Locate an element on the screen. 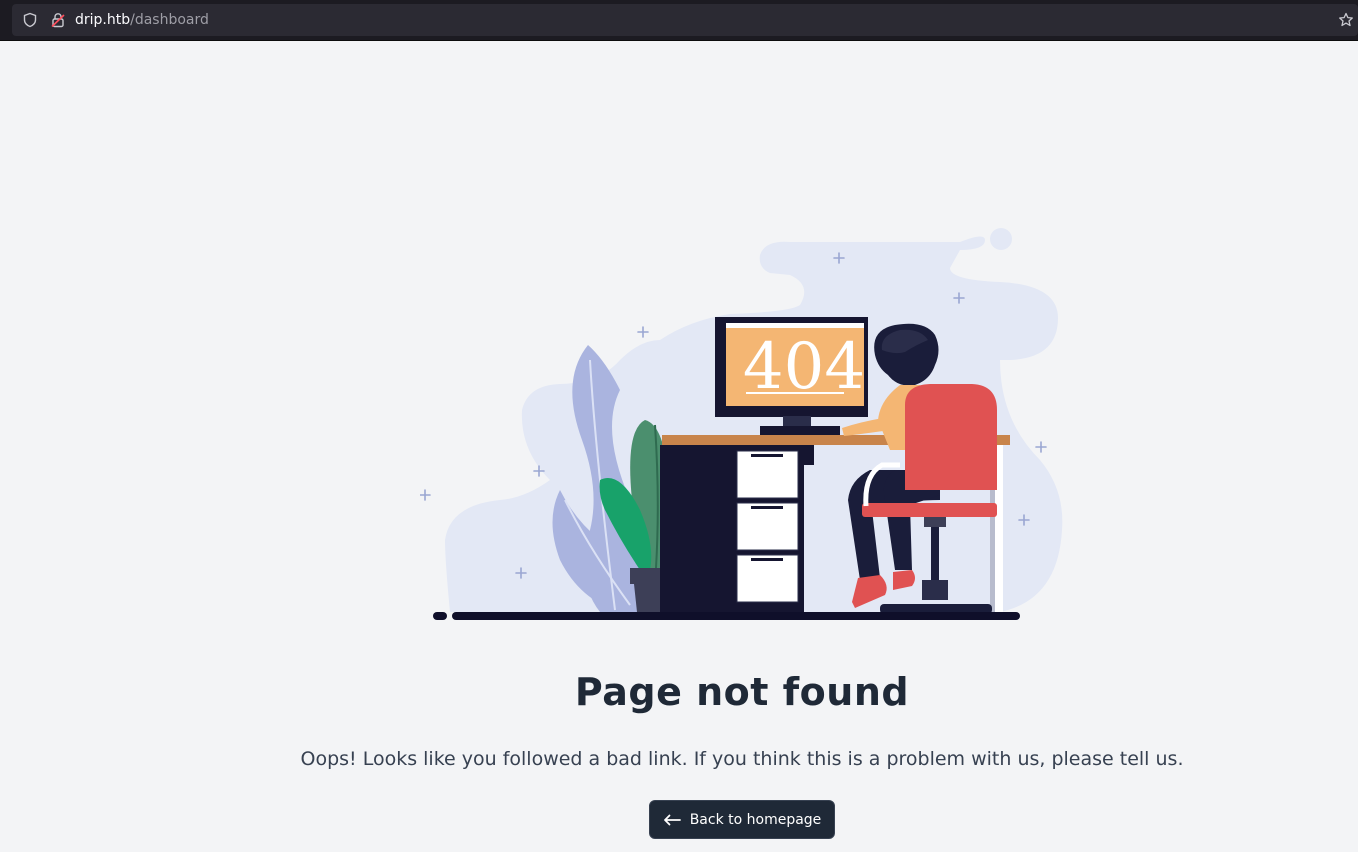 The image size is (1358, 852). url-text: drip.htb/dashboard is located at coordinates (142, 20).